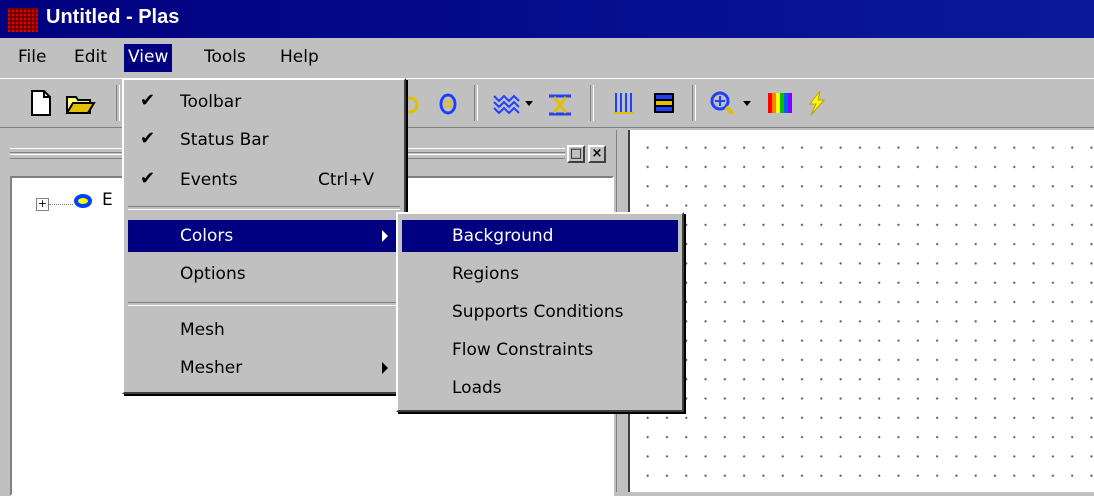 This screenshot has height=496, width=1094. I want to click on wave-pattern-icon, so click(506, 103).